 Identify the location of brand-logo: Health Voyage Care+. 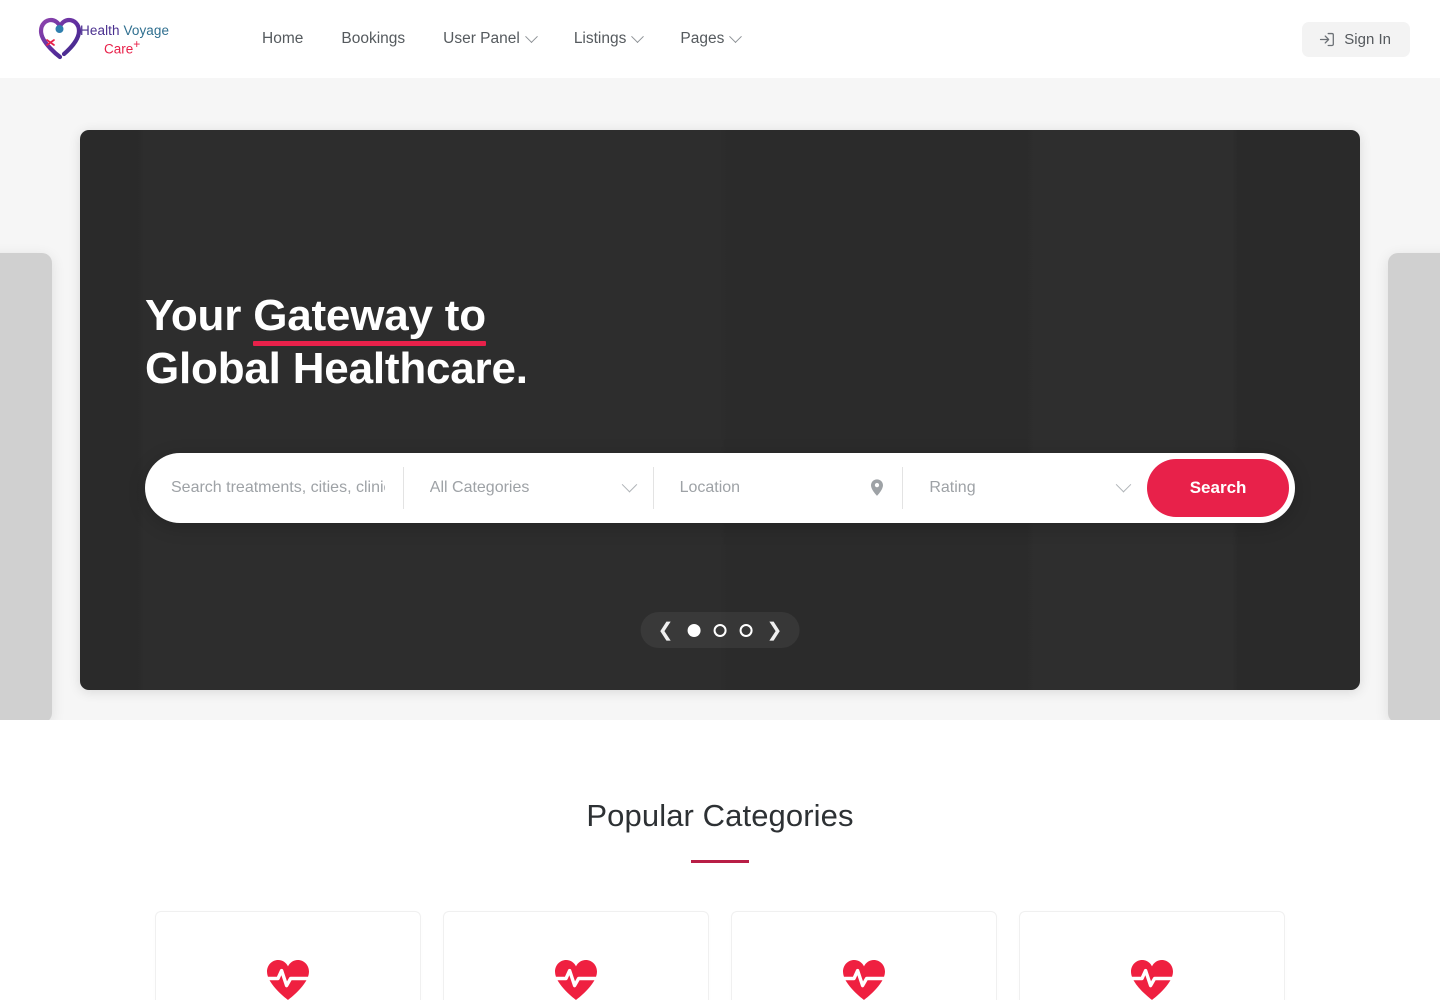
(129, 39).